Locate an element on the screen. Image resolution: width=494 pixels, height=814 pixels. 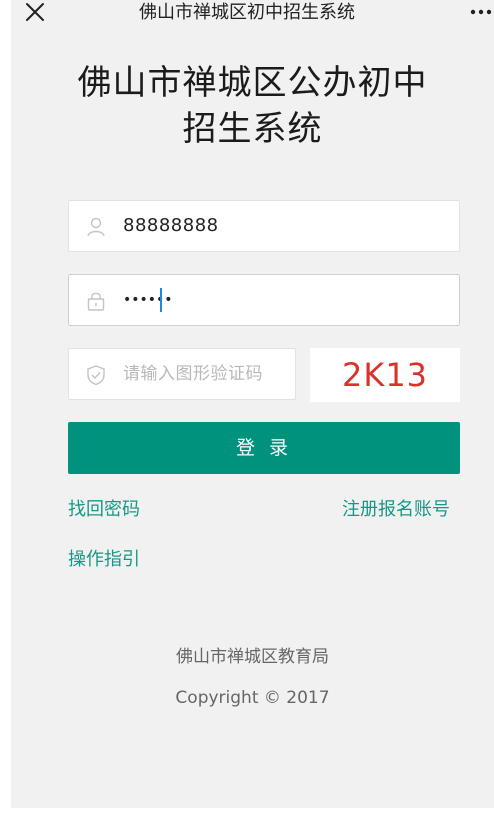
page-title: 佛山市禅城区公办初中 招生系统 is located at coordinates (252, 106).